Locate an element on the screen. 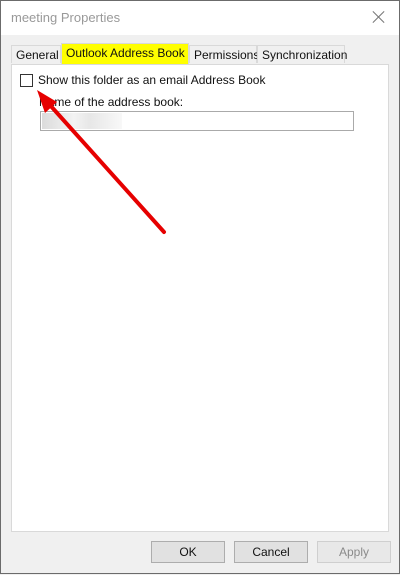  tab-synchronization: Synchronization is located at coordinates (302, 54).